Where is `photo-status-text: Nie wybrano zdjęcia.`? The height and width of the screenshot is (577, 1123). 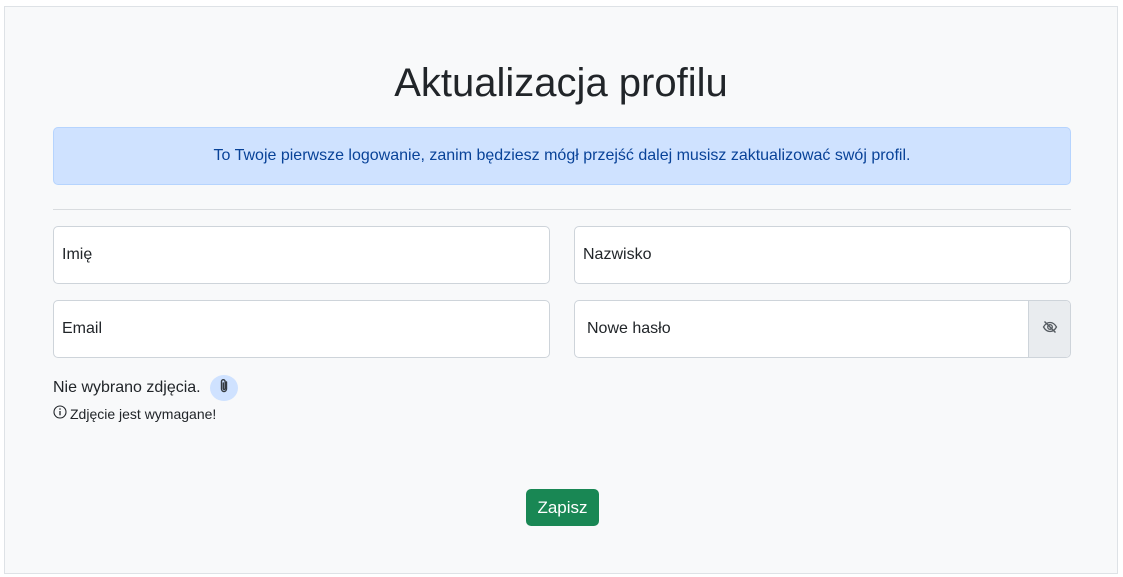 photo-status-text: Nie wybrano zdjęcia. is located at coordinates (127, 387).